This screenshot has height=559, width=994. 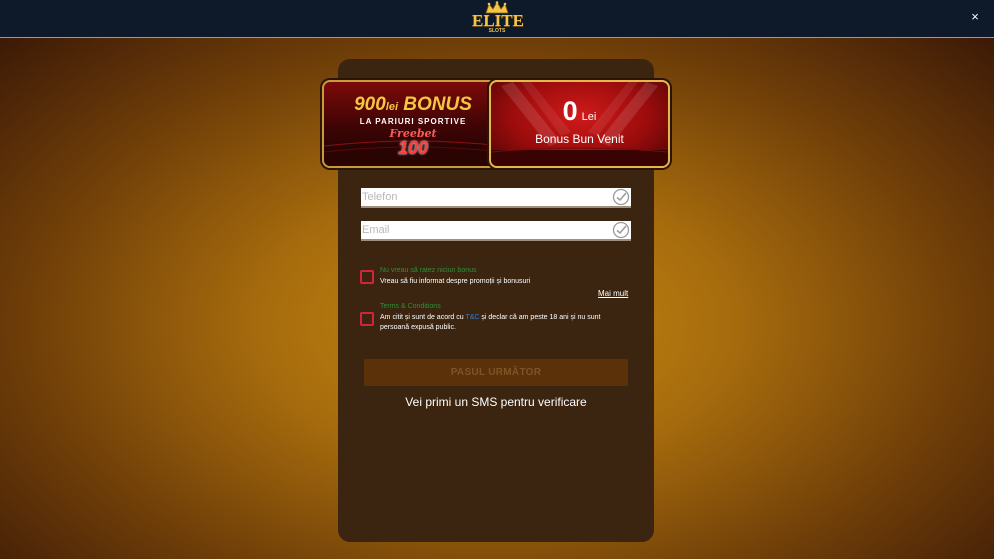 I want to click on more-info-link: Mai mult, so click(x=613, y=294).